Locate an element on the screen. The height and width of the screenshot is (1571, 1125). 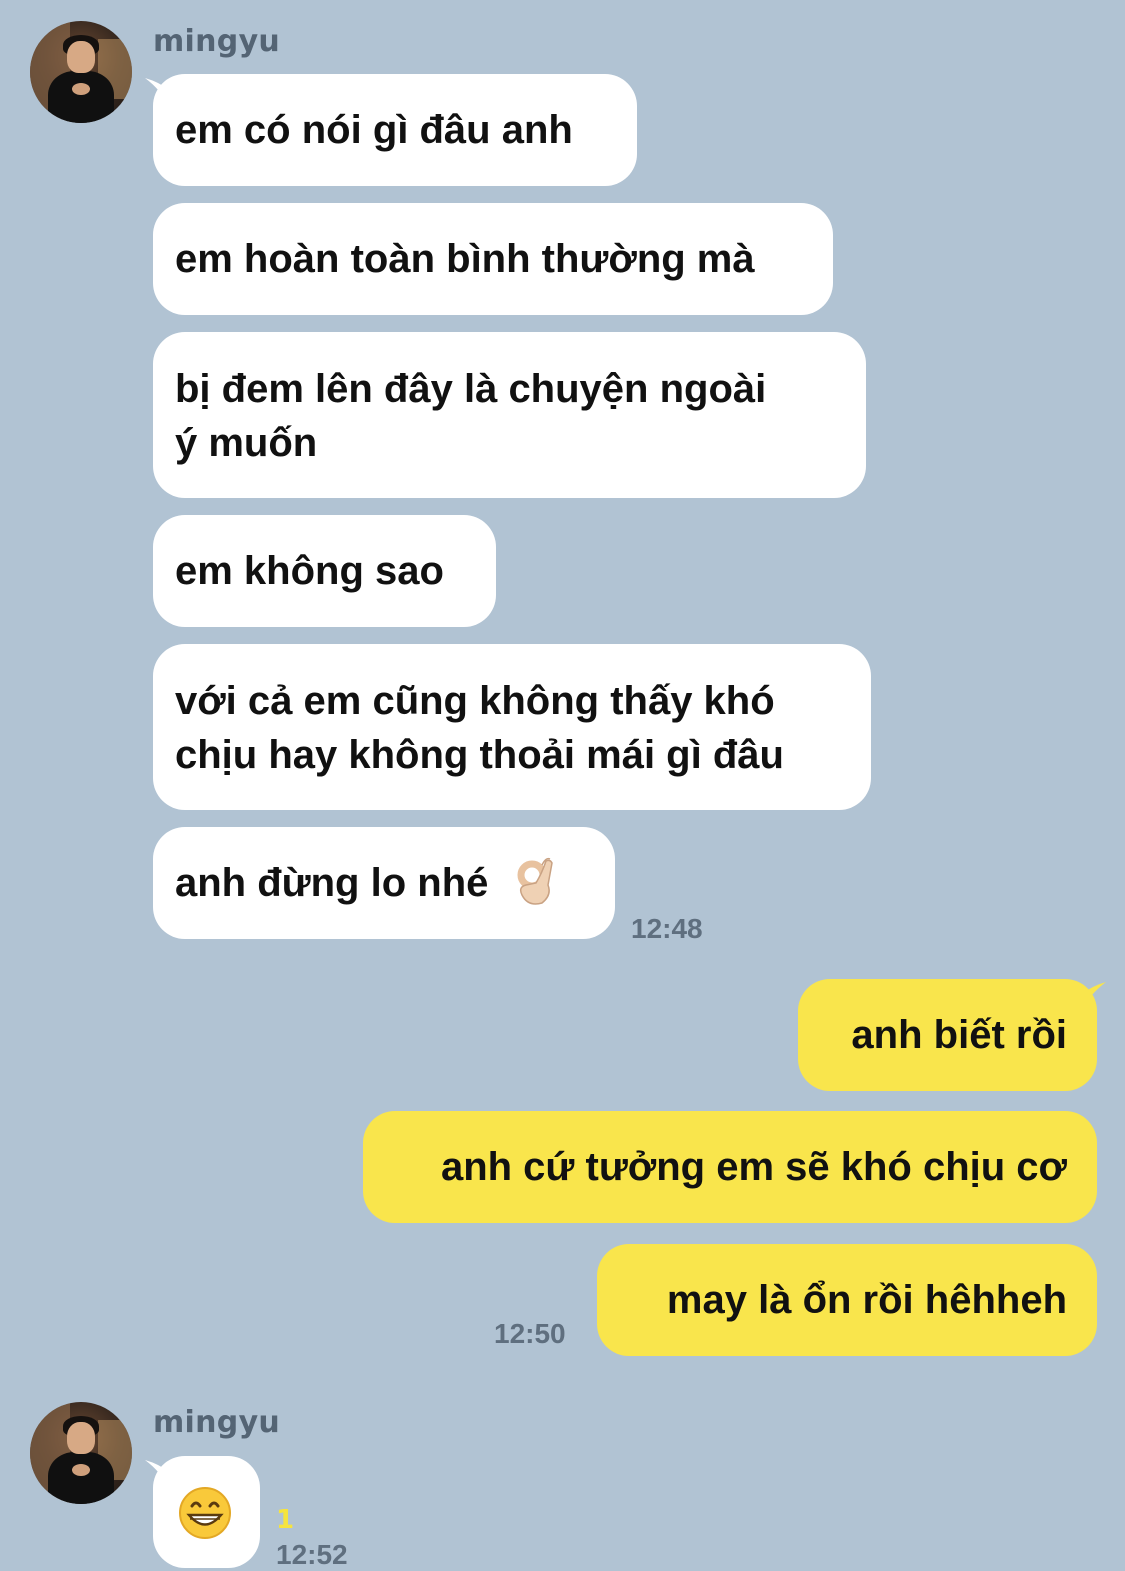
message-text: em hoàn toàn bình thường mà is located at coordinates (465, 259).